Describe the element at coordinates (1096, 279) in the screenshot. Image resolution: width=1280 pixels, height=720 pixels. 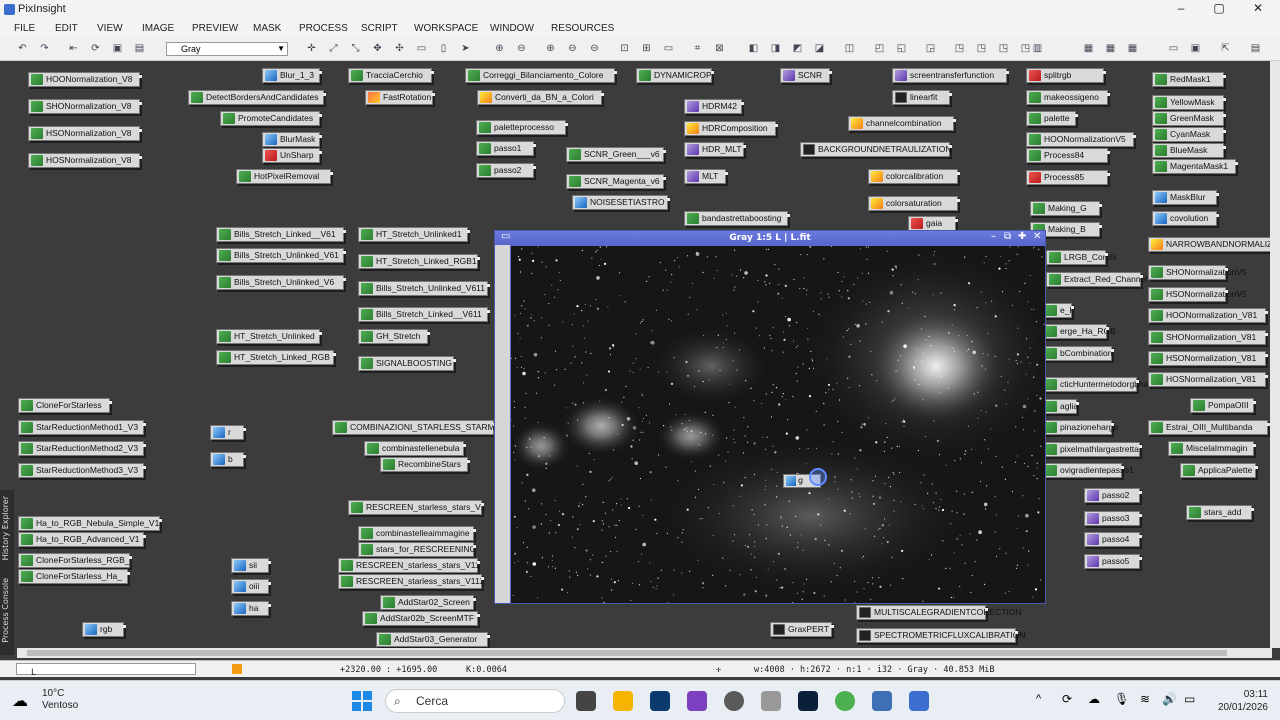
I see `process-icon-extract-red-channel: Extract_Red_Channel` at that location.